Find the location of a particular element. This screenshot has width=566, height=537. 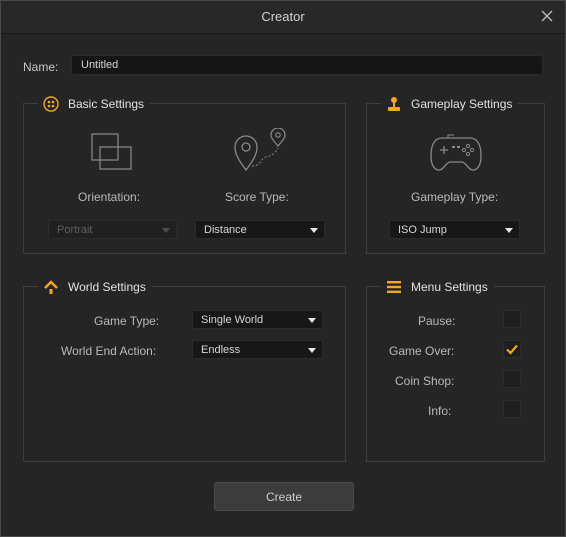

basic-settings-title: Basic Settings is located at coordinates (106, 104).